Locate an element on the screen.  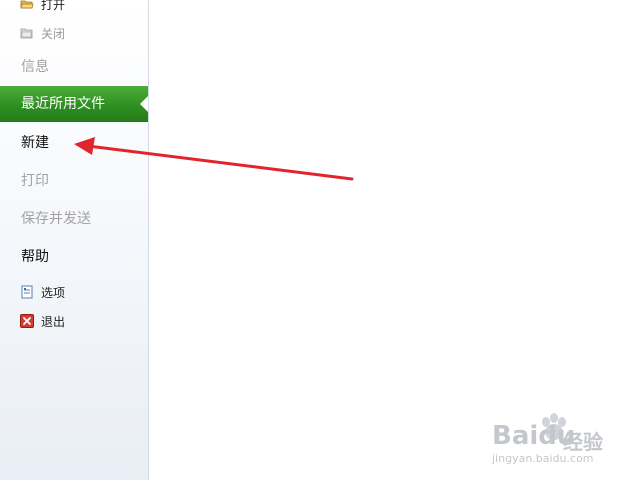
menu-item-close: 关闭 is located at coordinates (42, 33).